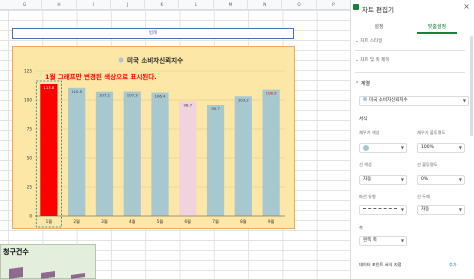 The image size is (474, 279). Describe the element at coordinates (59, 5) in the screenshot. I see `column-header: H` at that location.